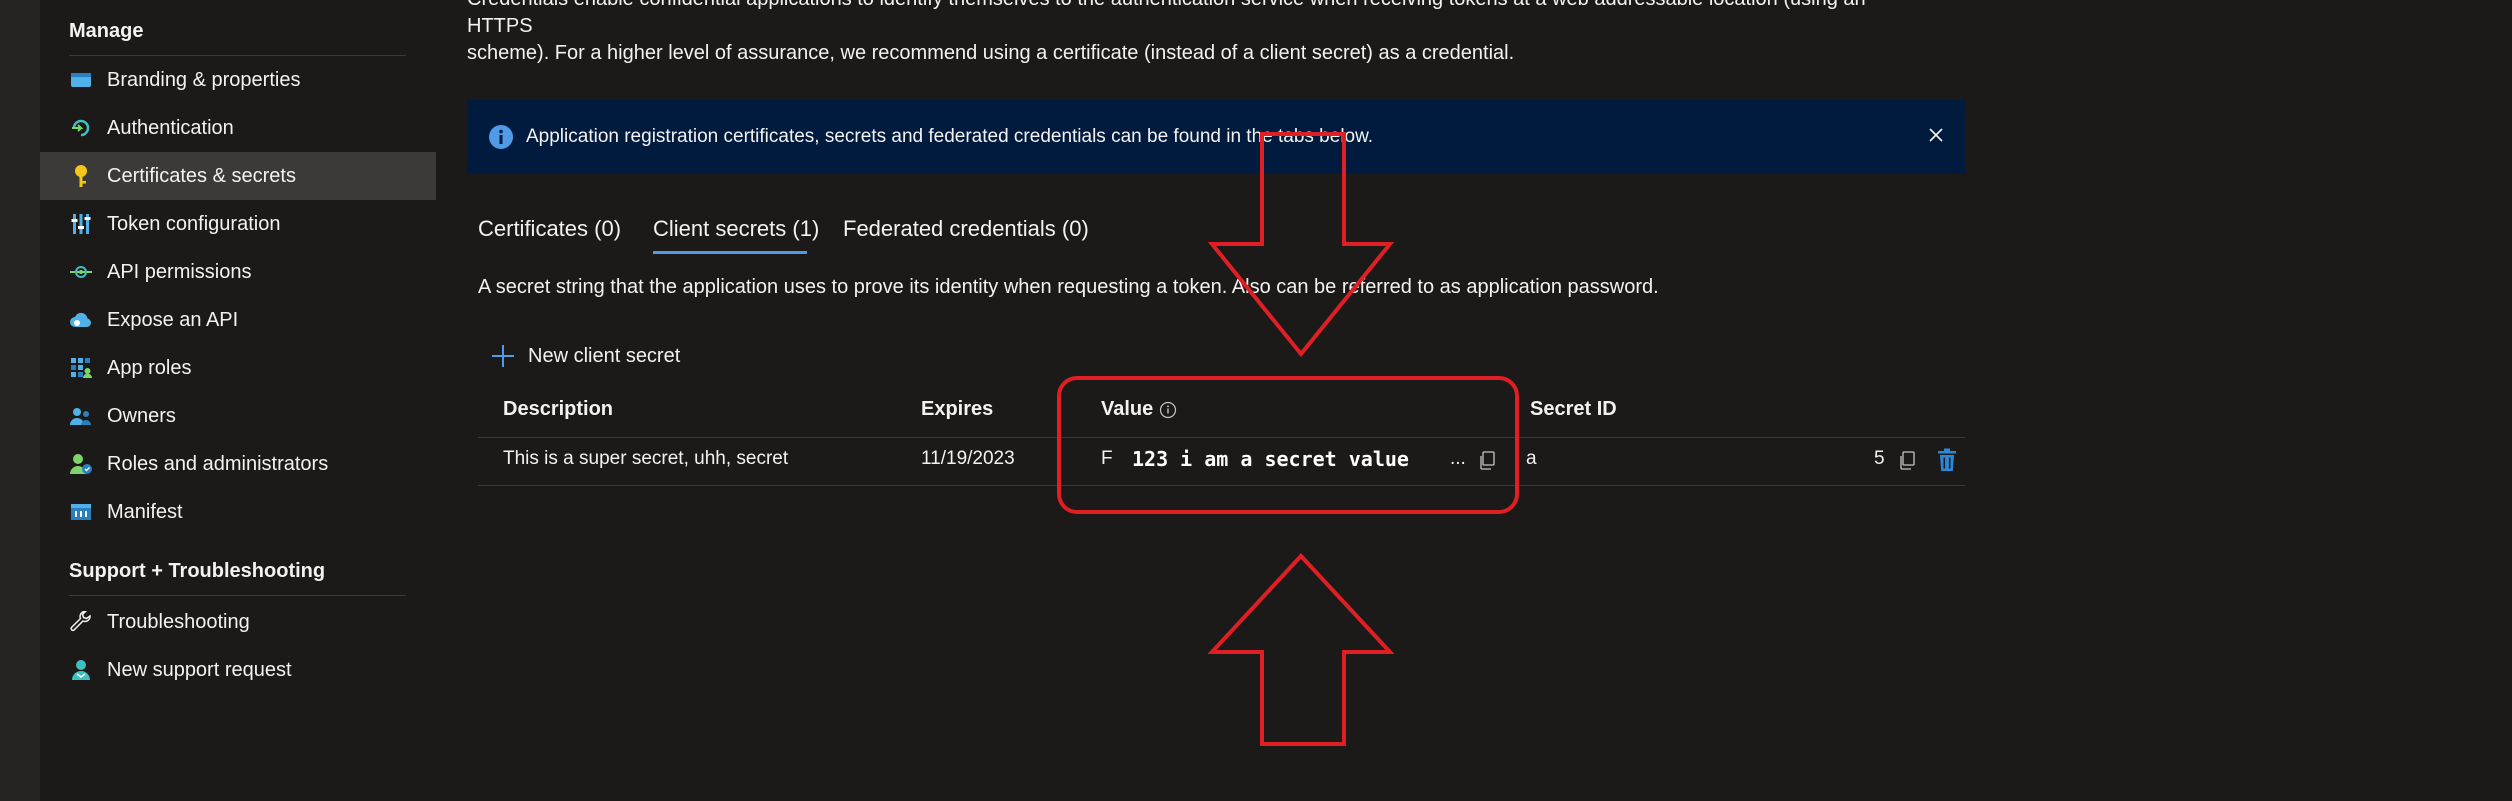 The width and height of the screenshot is (2512, 801). Describe the element at coordinates (238, 368) in the screenshot. I see `sidebar-item-app-roles: App roles` at that location.